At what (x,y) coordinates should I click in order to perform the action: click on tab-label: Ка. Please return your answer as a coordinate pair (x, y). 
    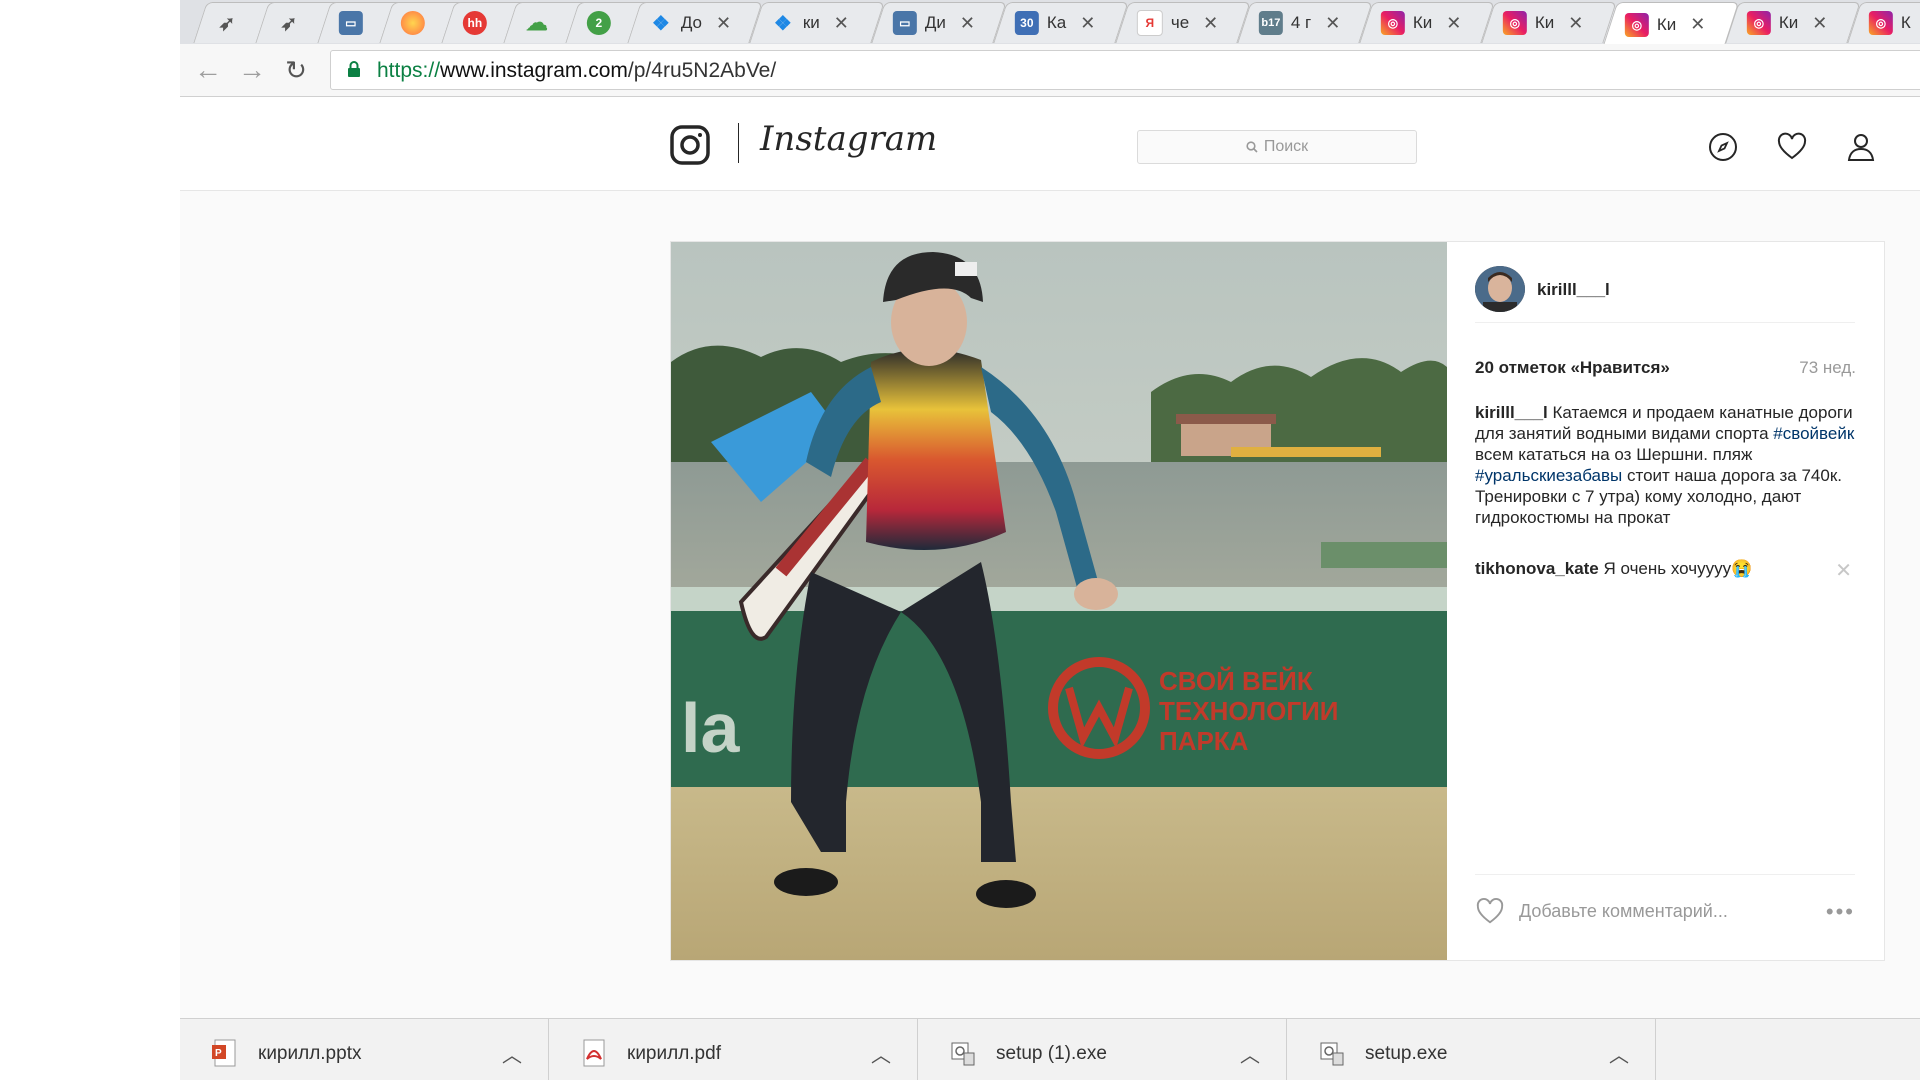
    Looking at the image, I should click on (1056, 22).